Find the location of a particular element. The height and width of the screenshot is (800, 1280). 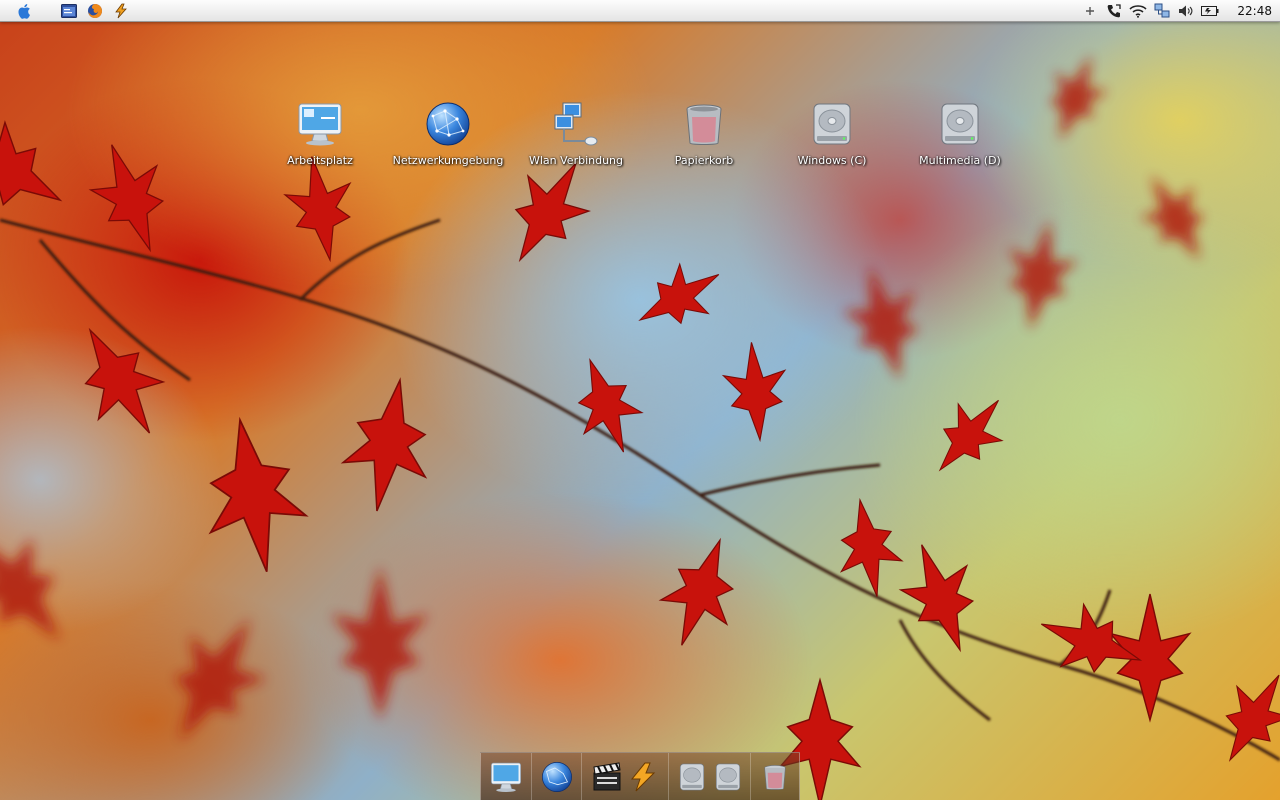

top-menubar: 22:48 is located at coordinates (640, 11).